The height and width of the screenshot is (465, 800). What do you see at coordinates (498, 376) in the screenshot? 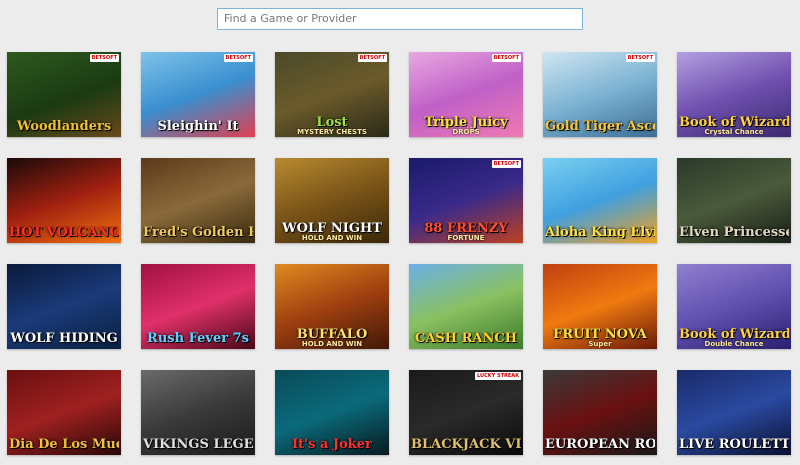
I see `provider-badge: LUCKY STREAK` at bounding box center [498, 376].